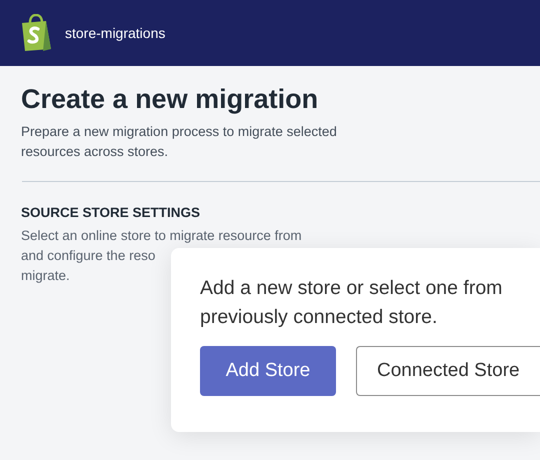  What do you see at coordinates (36, 33) in the screenshot?
I see `shopping-bag-icon` at bounding box center [36, 33].